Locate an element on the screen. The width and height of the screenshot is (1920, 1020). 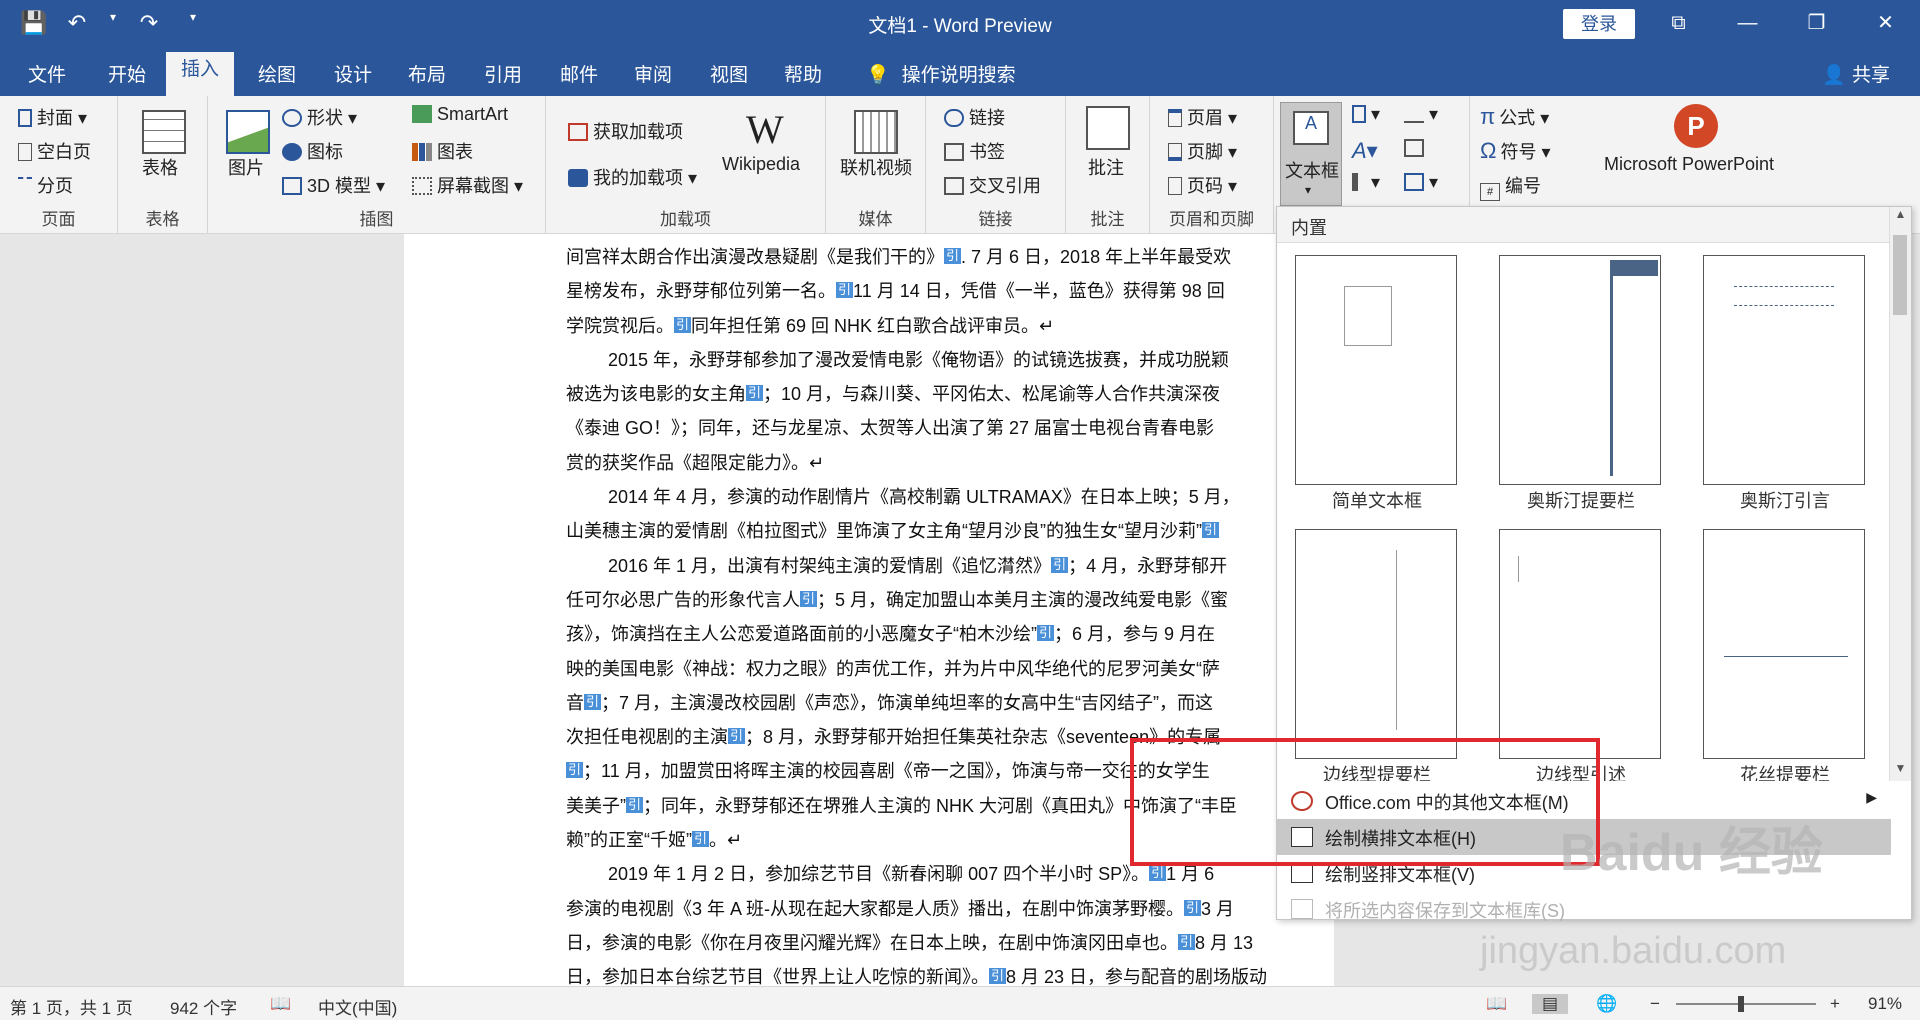
link-icon is located at coordinates (954, 118).